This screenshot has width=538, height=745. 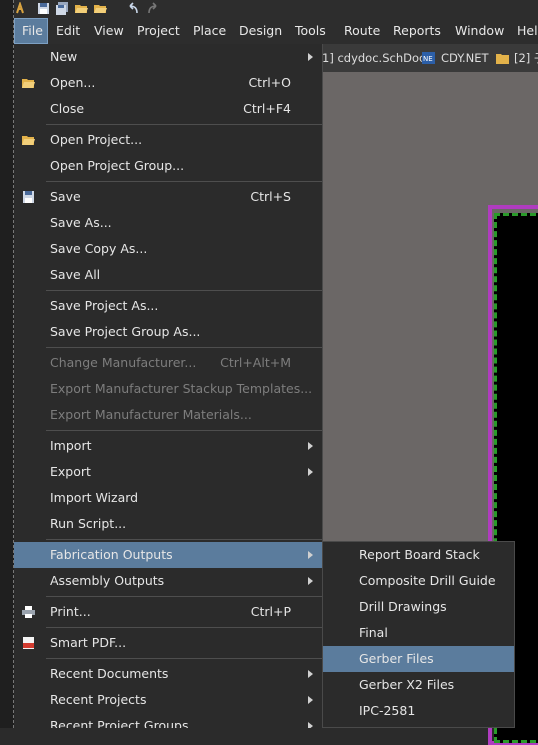 I want to click on quick-access-toolbar, so click(x=276, y=9).